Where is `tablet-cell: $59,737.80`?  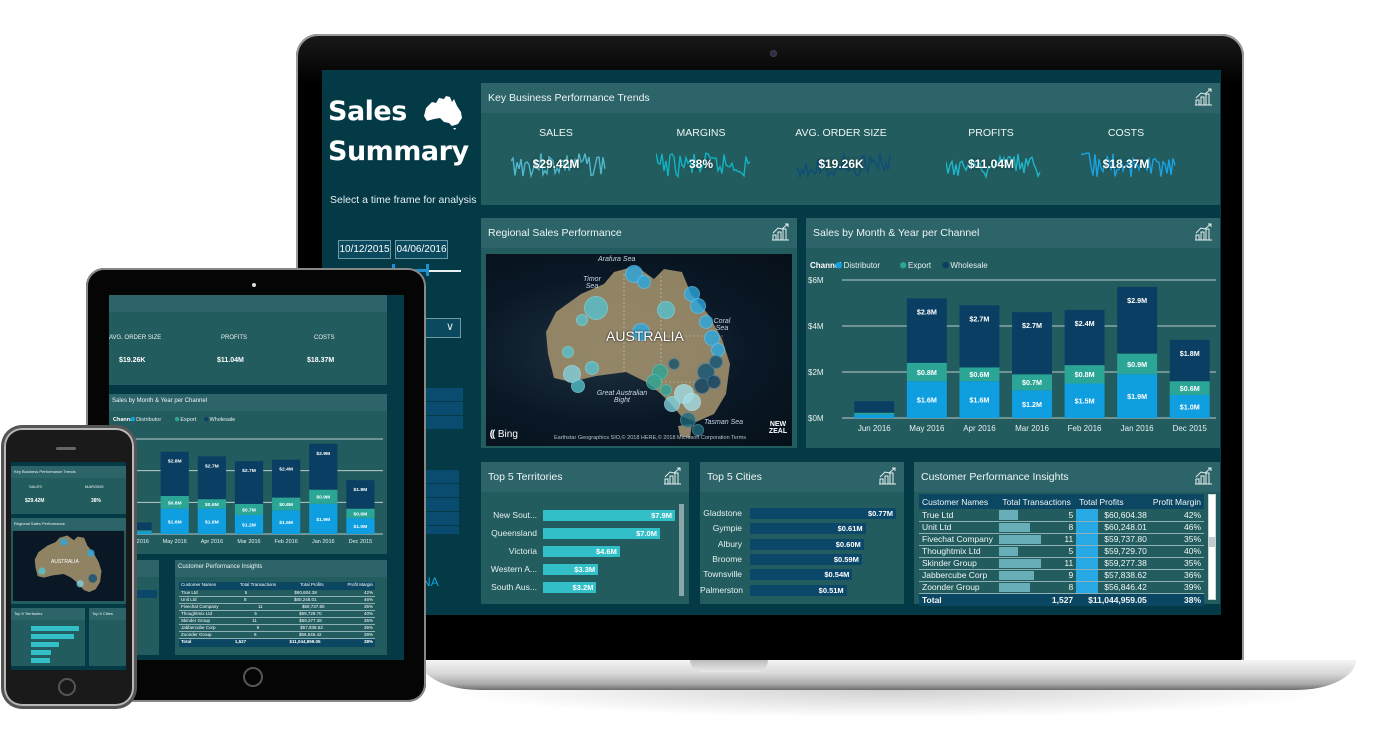 tablet-cell: $59,737.80 is located at coordinates (313, 606).